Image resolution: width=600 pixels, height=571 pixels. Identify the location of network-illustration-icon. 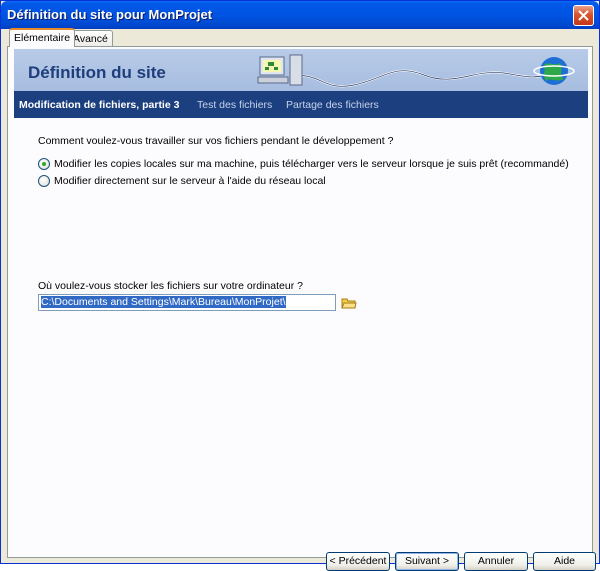
(416, 71).